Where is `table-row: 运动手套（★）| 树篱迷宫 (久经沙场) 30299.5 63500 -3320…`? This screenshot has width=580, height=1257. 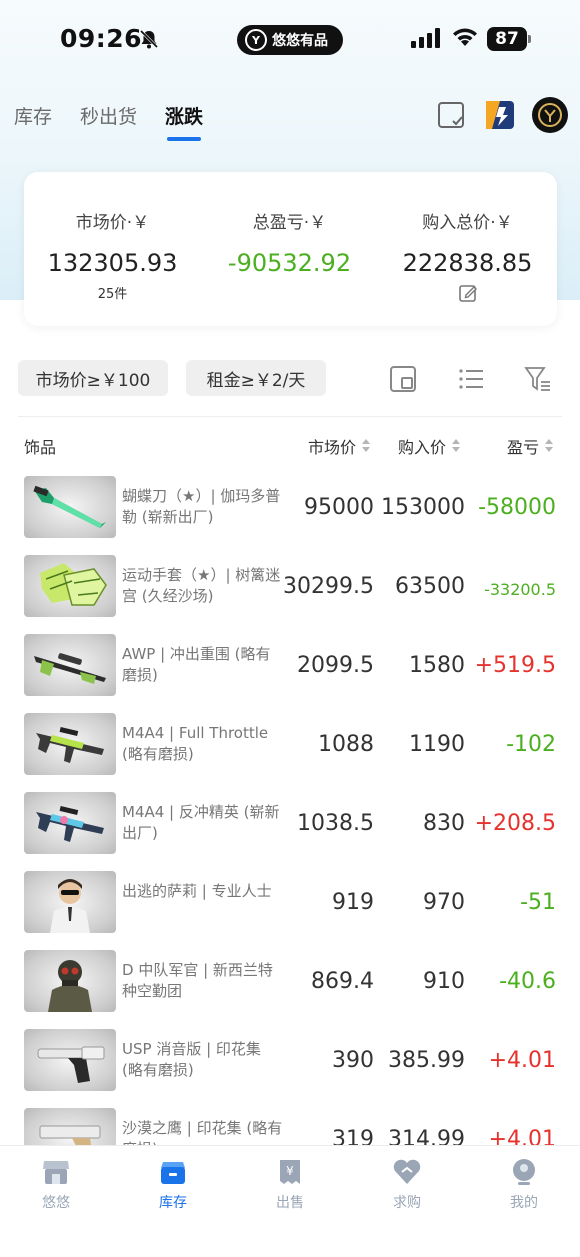
table-row: 运动手套（★）| 树篱迷宫 (久经沙场) 30299.5 63500 -3320… is located at coordinates (290, 586).